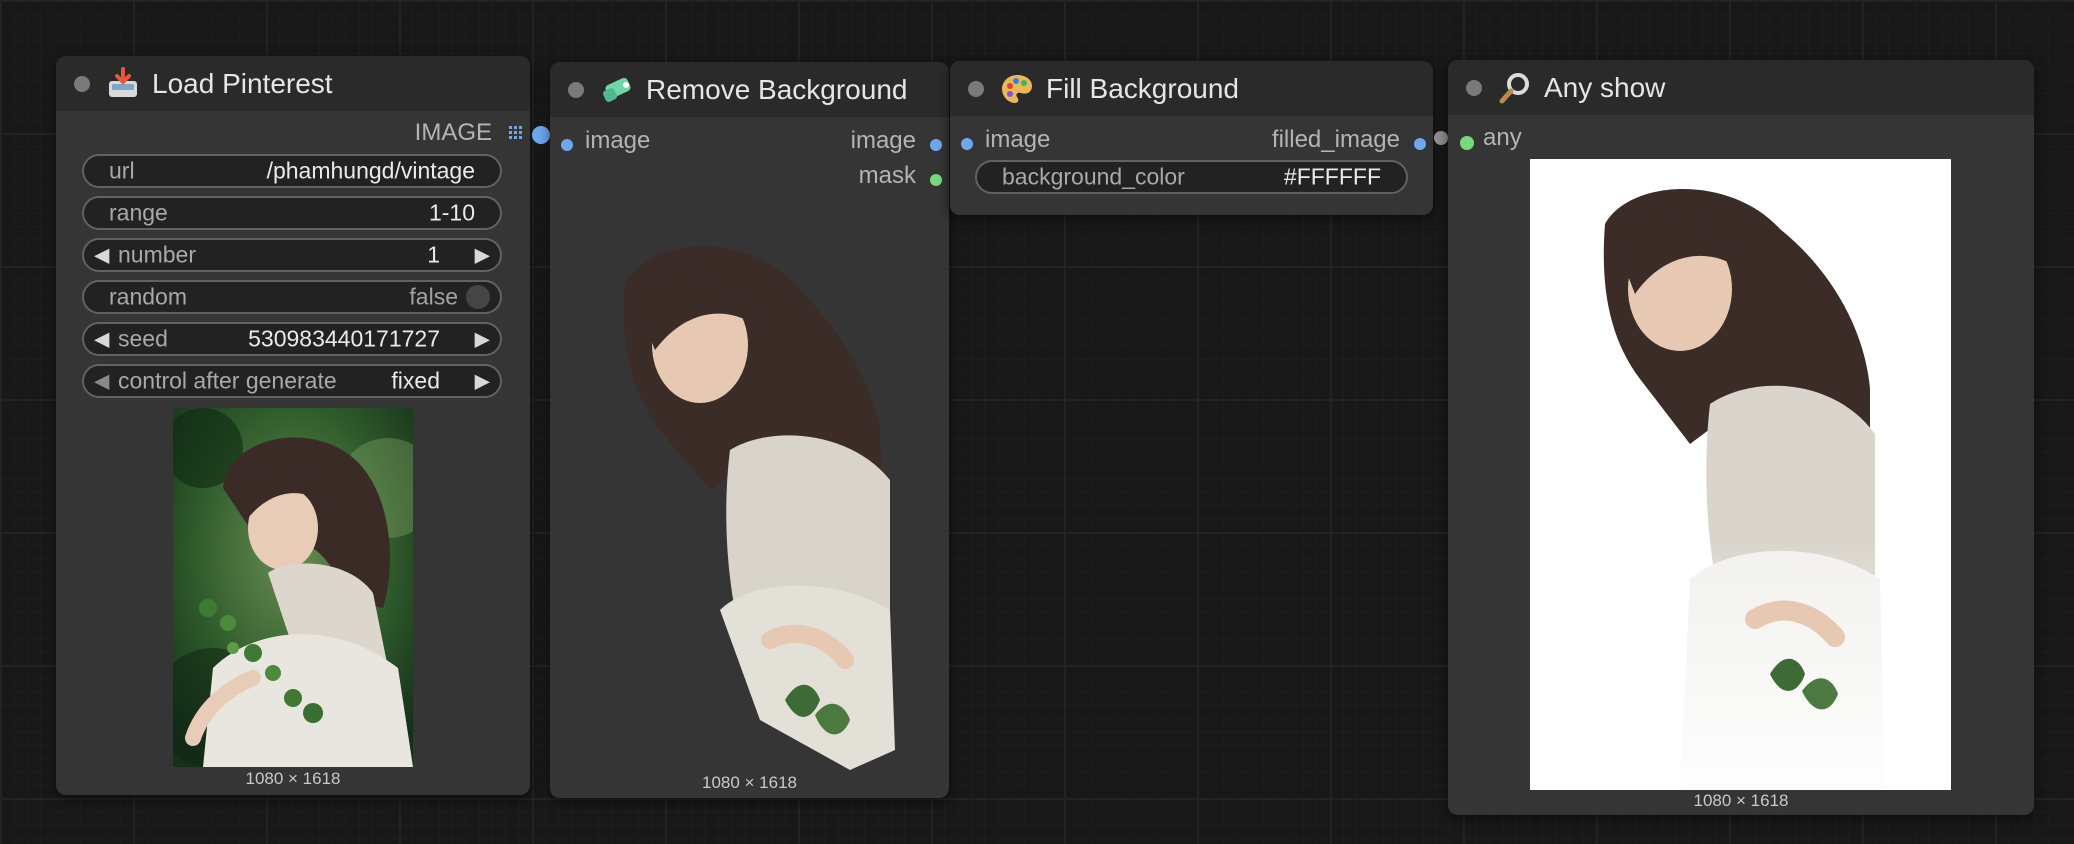 The height and width of the screenshot is (844, 2074). I want to click on random-label: random, so click(148, 296).